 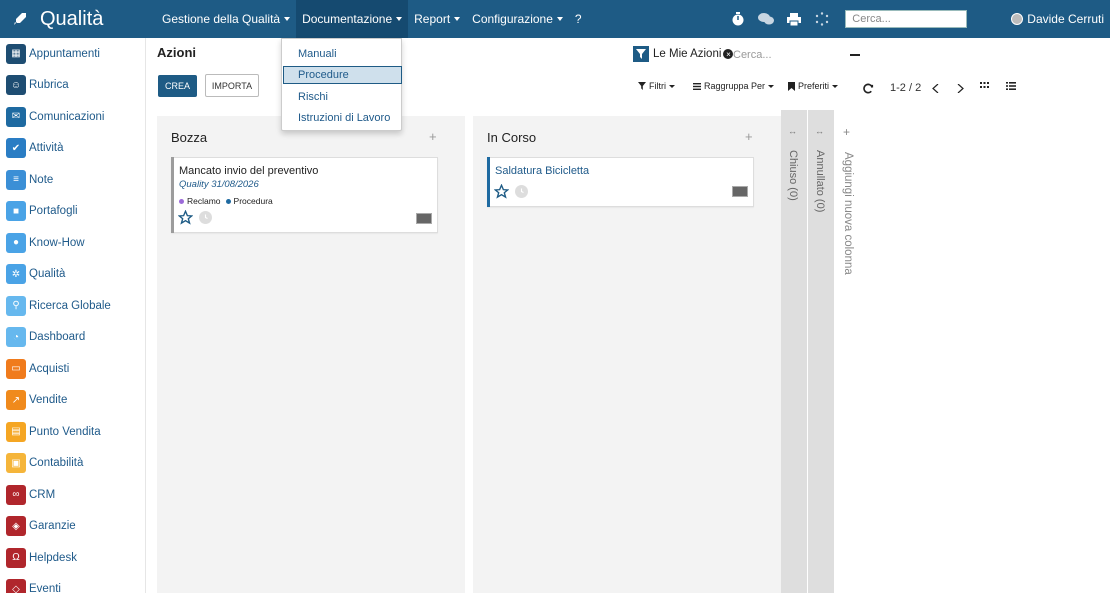 What do you see at coordinates (47, 274) in the screenshot?
I see `sidebar-item-label: Qualità` at bounding box center [47, 274].